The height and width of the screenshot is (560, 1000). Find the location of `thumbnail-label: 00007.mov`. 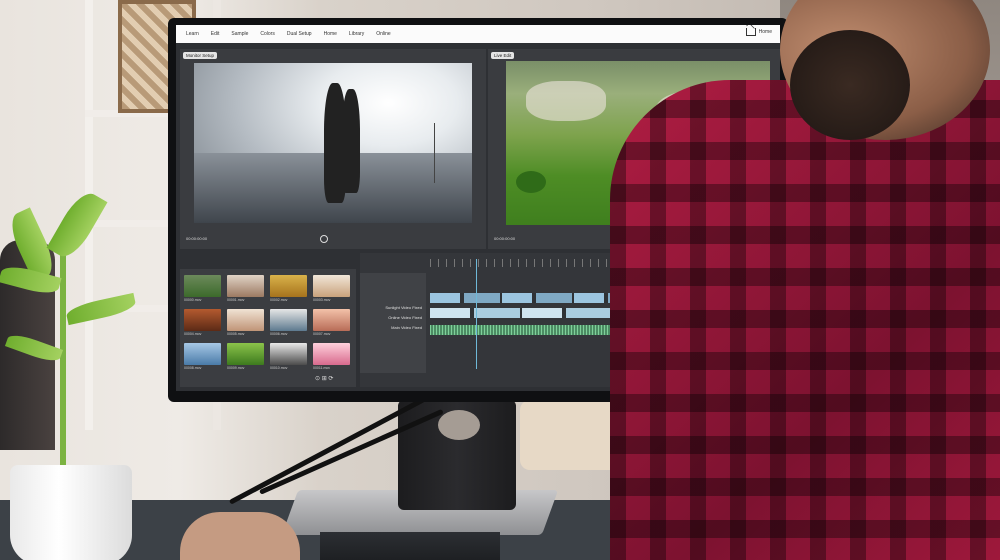

thumbnail-label: 00007.mov is located at coordinates (322, 334).